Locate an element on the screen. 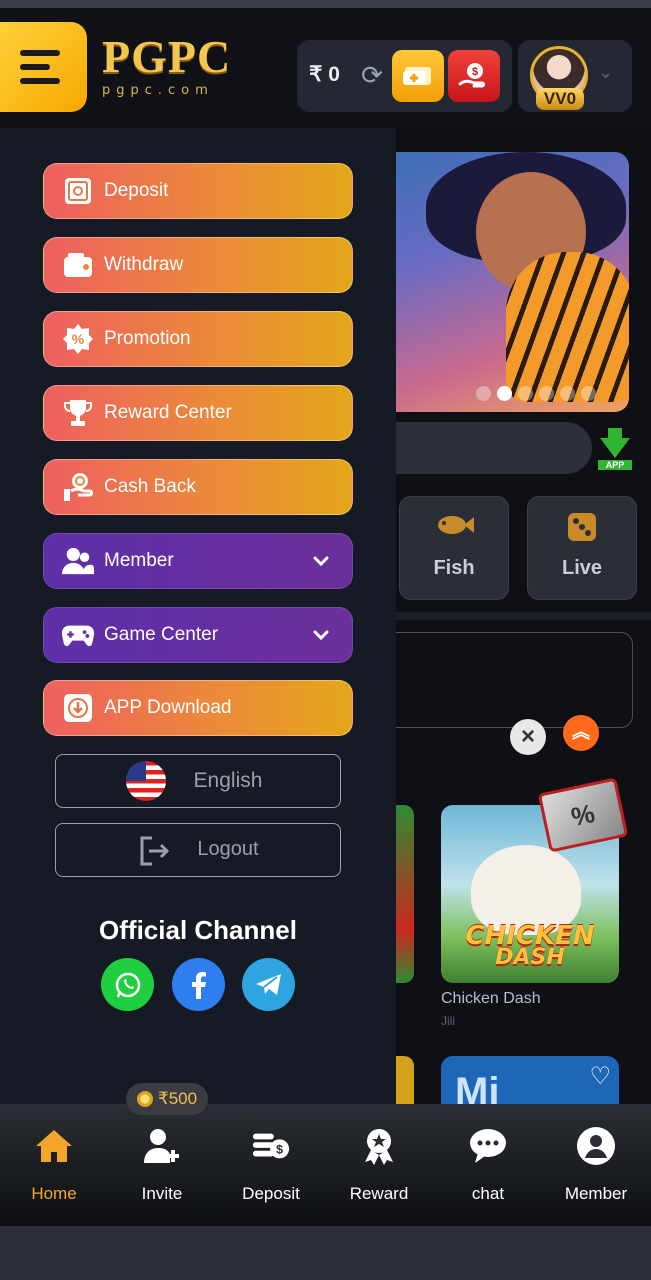  category-fish: Fish is located at coordinates (454, 548).